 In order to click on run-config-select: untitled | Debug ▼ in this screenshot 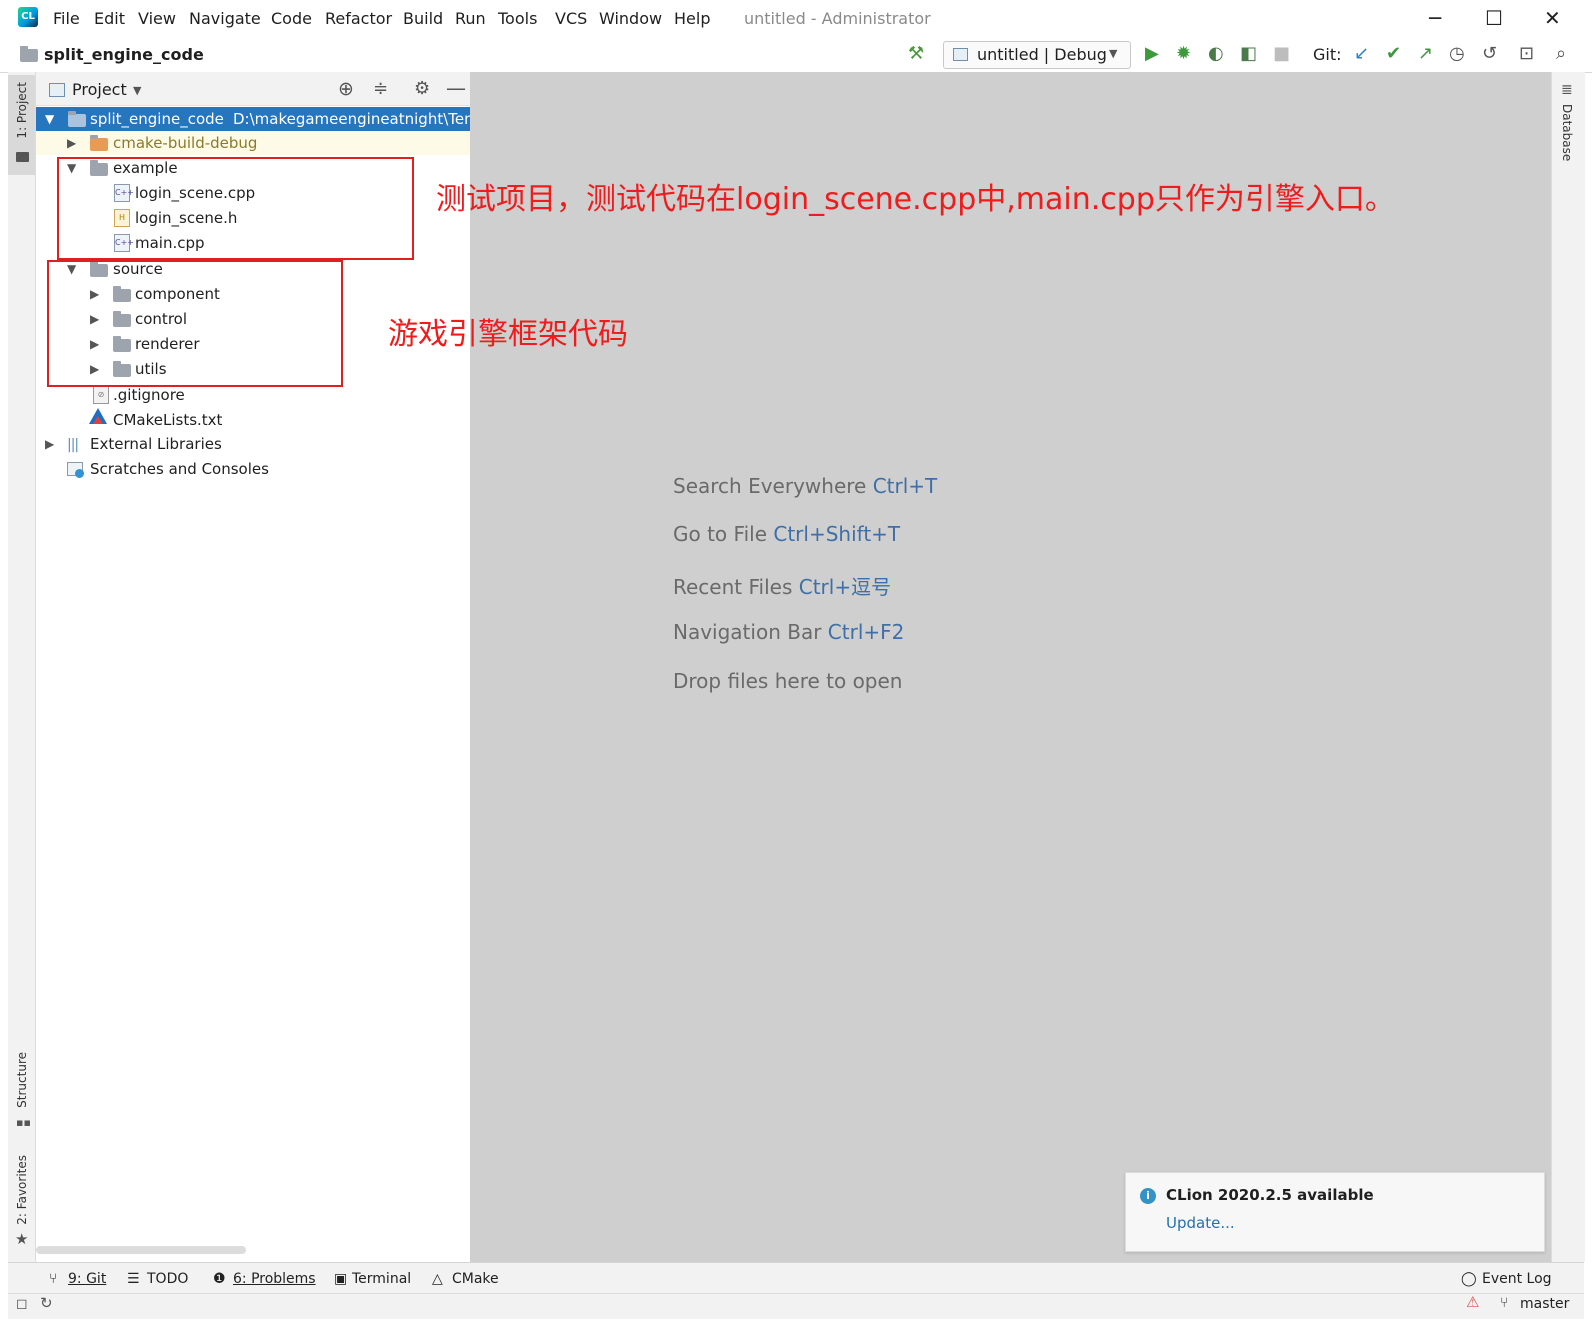, I will do `click(1037, 55)`.